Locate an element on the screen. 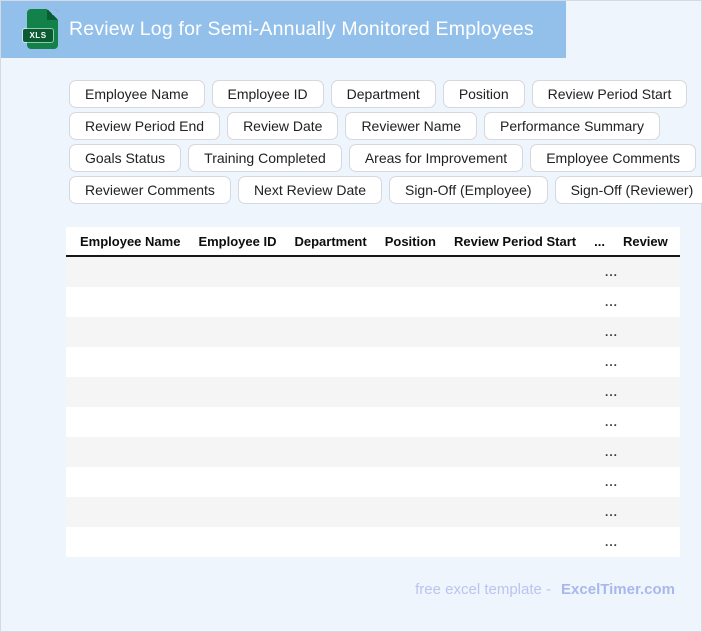  table-header-cell-review-period-start: Review Period Start is located at coordinates (515, 241).